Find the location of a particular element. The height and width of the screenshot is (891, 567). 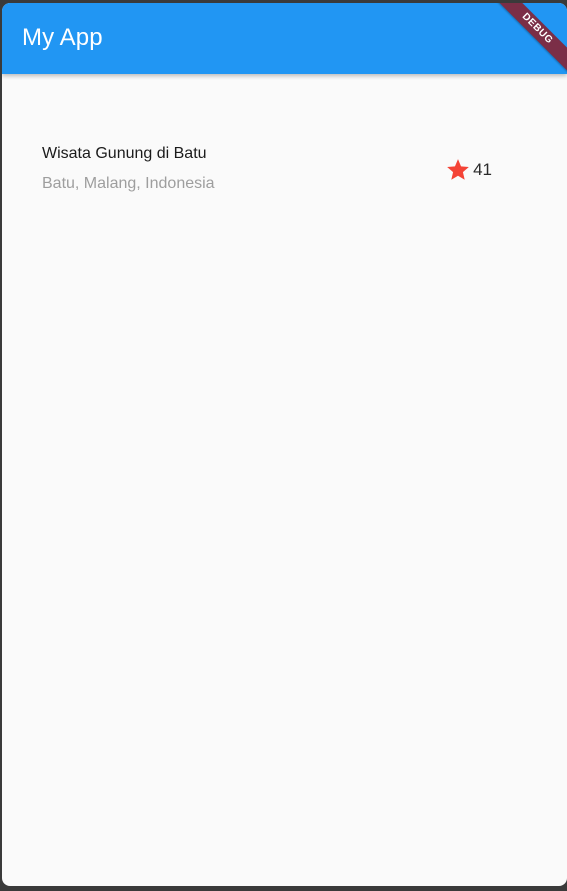

rating-count: 41 is located at coordinates (482, 169).